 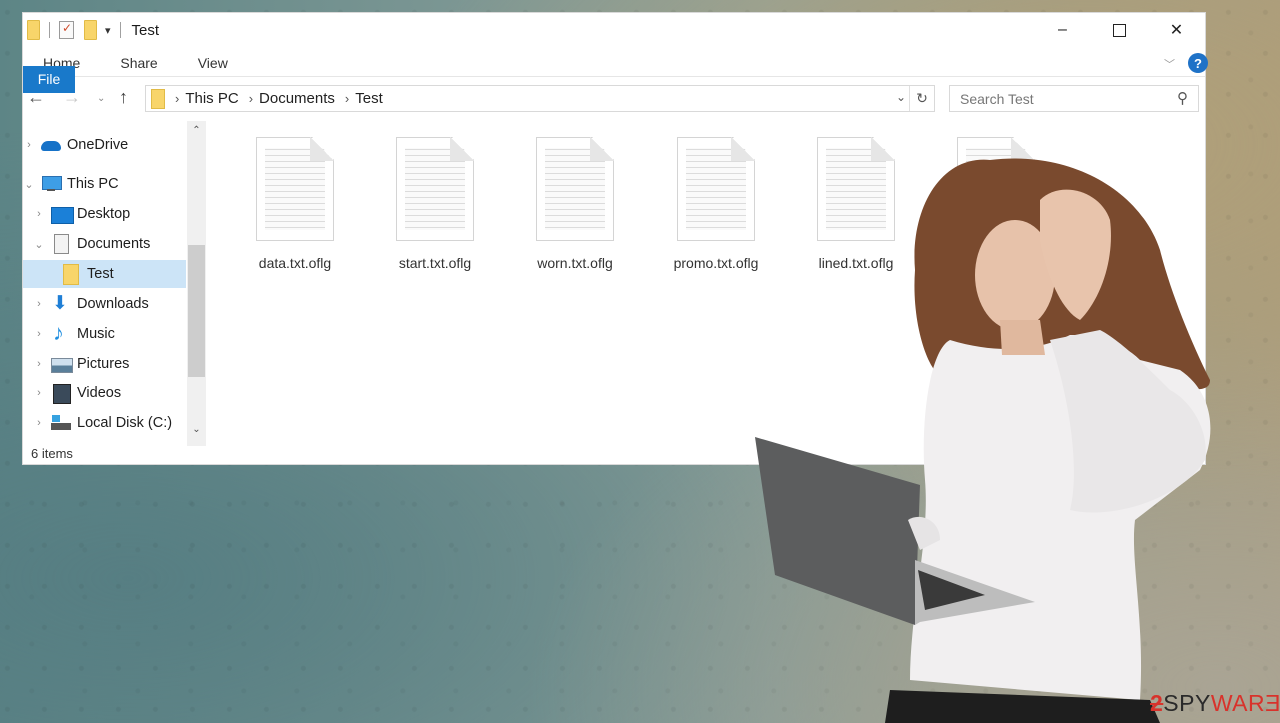 What do you see at coordinates (1176, 30) in the screenshot?
I see `close-button: ✕` at bounding box center [1176, 30].